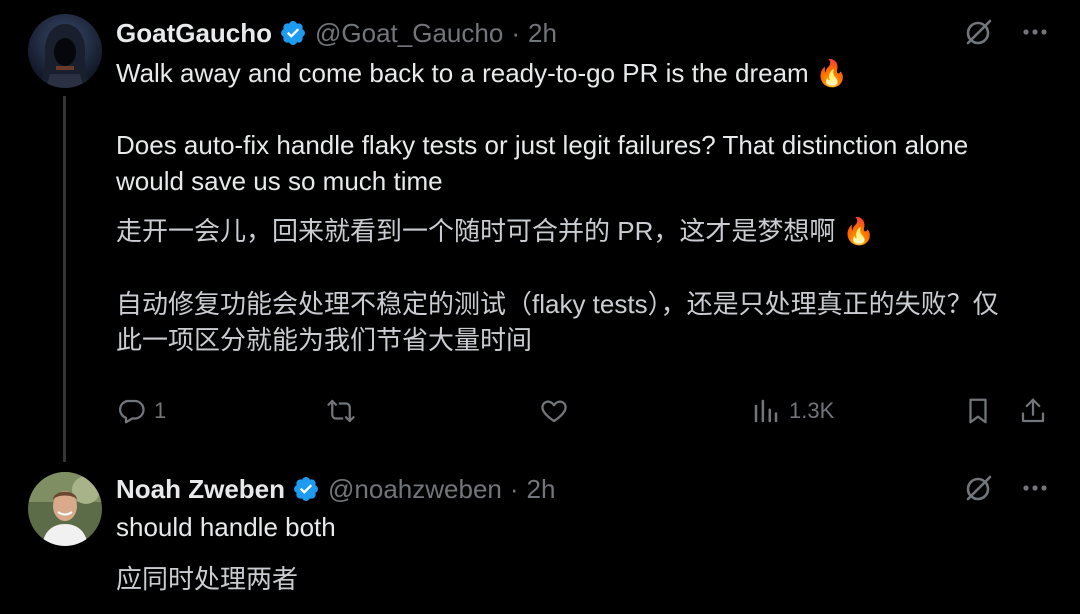  I want to click on views-chart-icon, so click(766, 411).